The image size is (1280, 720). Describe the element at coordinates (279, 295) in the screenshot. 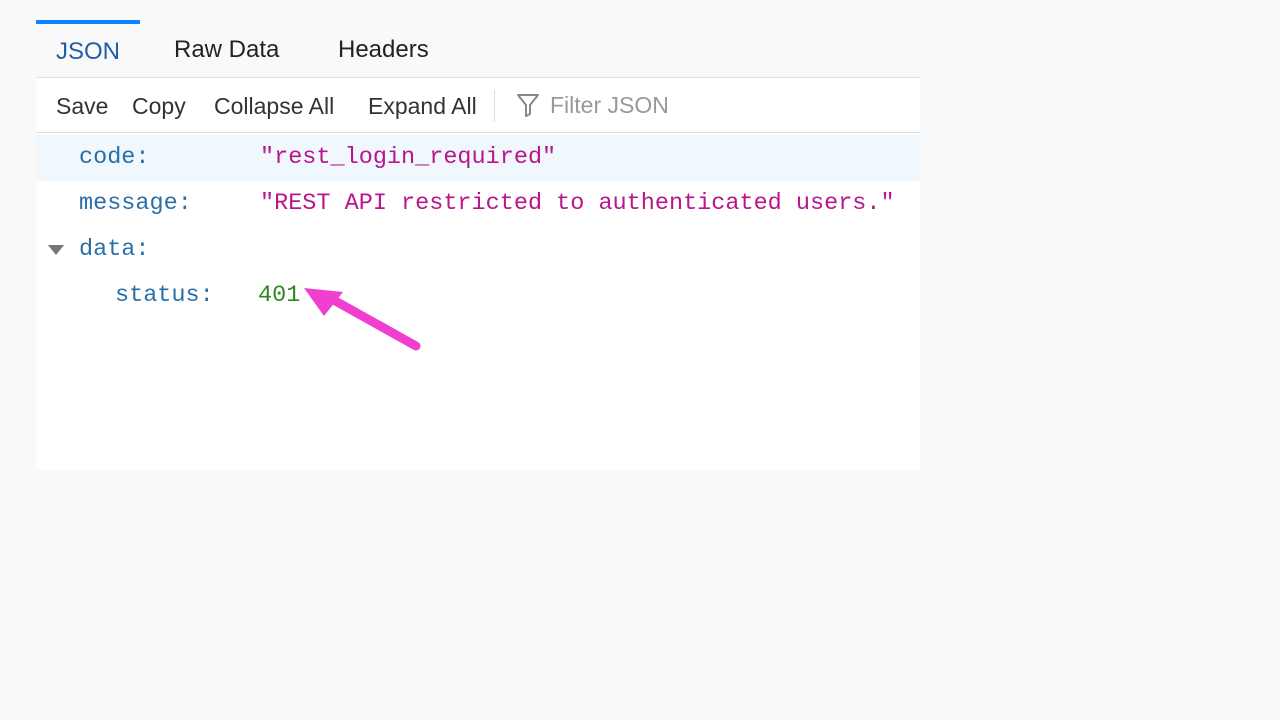

I see `json-value: 401` at that location.